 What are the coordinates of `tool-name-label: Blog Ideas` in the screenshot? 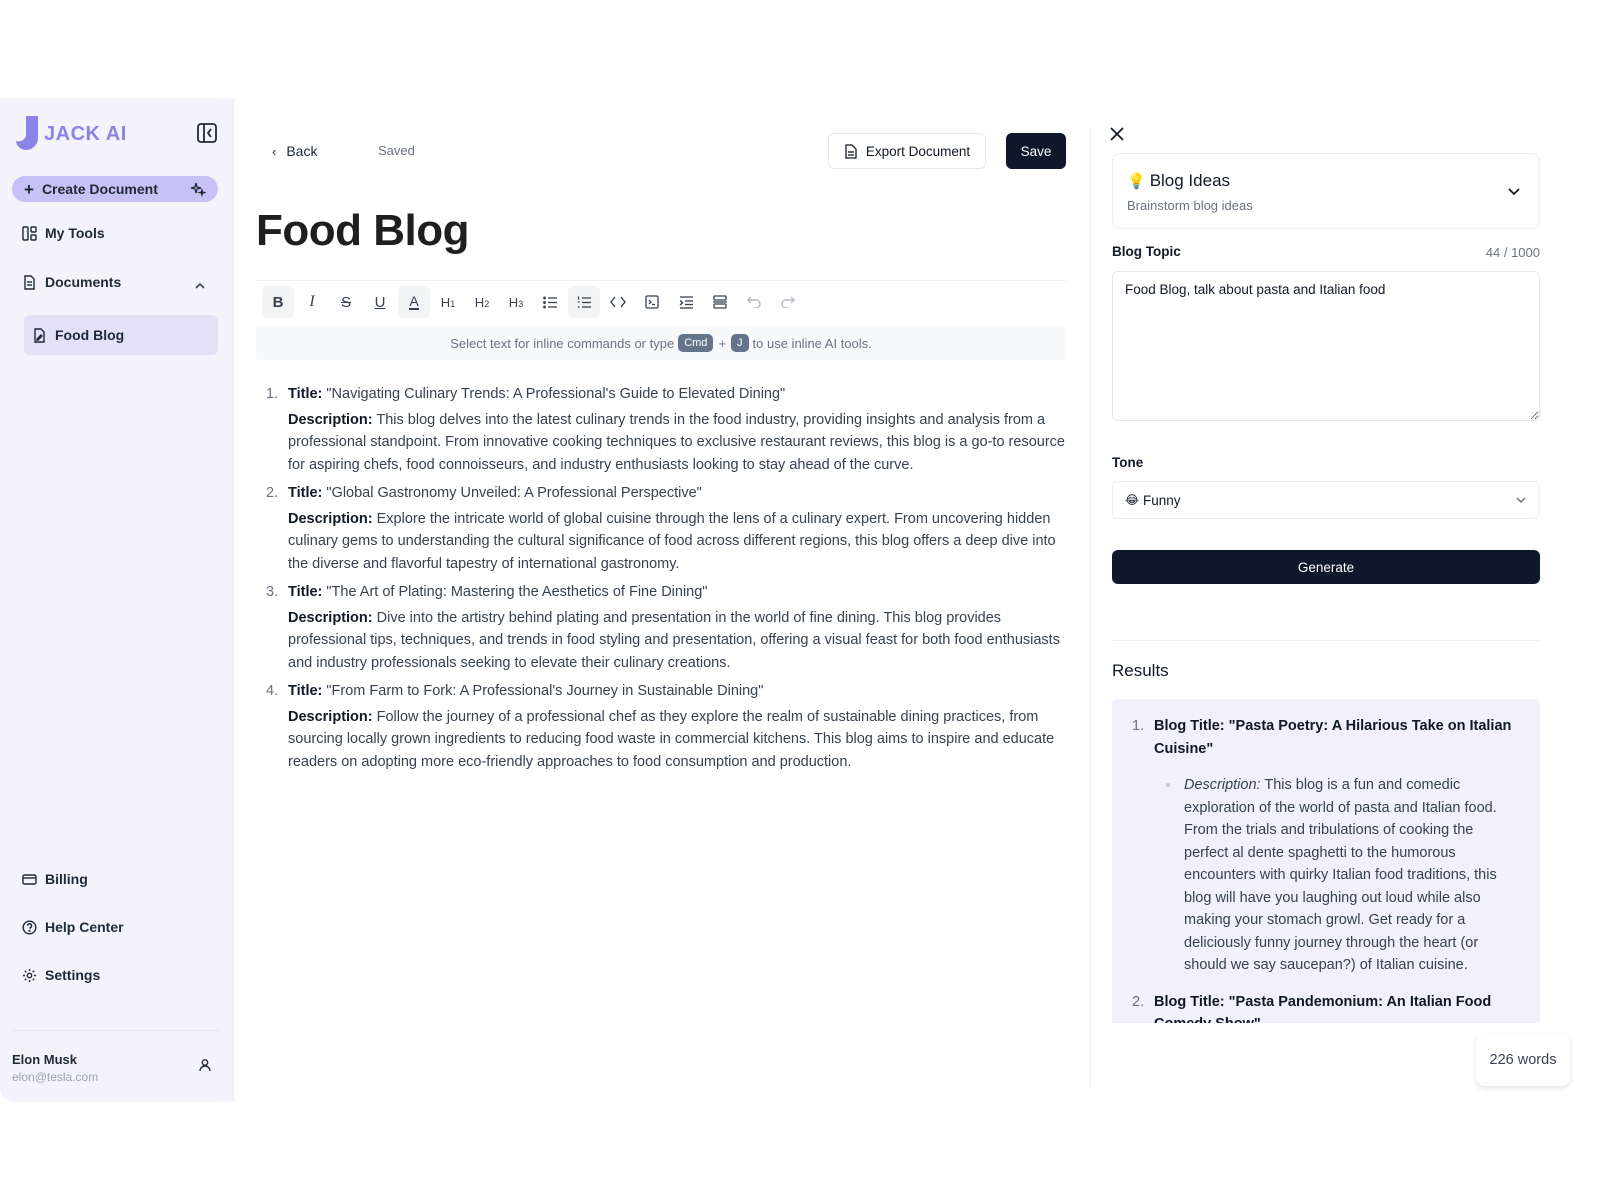 It's located at (1190, 180).